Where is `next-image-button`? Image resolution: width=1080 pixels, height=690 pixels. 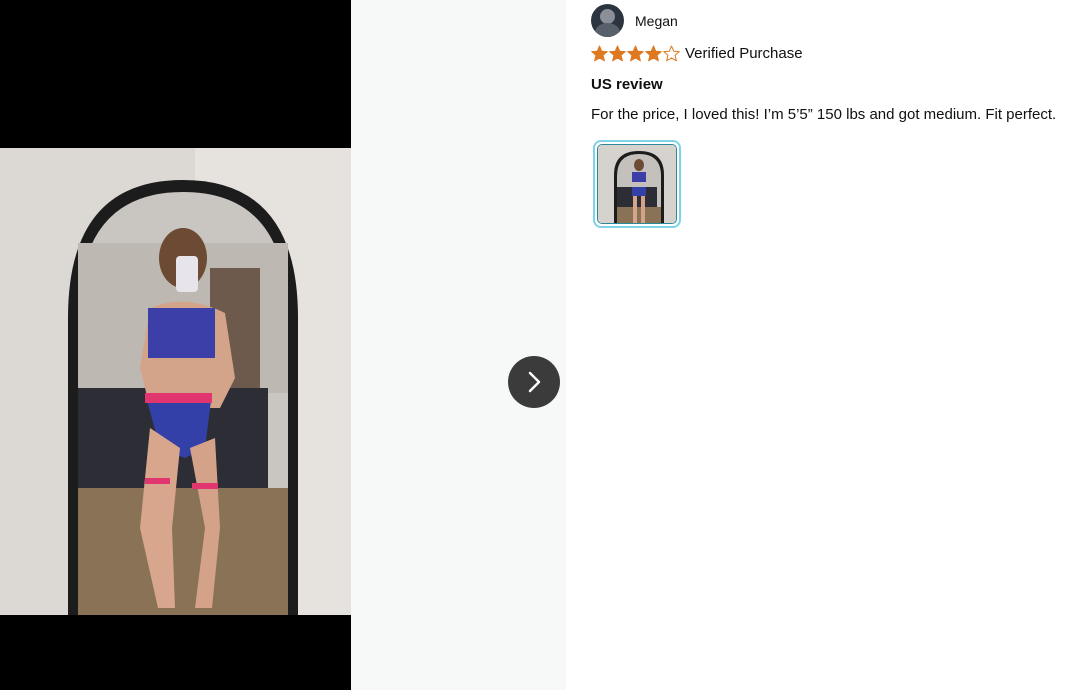 next-image-button is located at coordinates (534, 382).